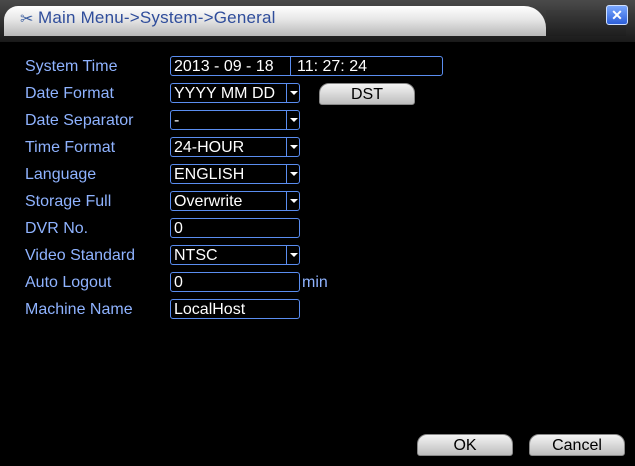 This screenshot has height=466, width=635. I want to click on language-value: ENGLISH, so click(228, 174).